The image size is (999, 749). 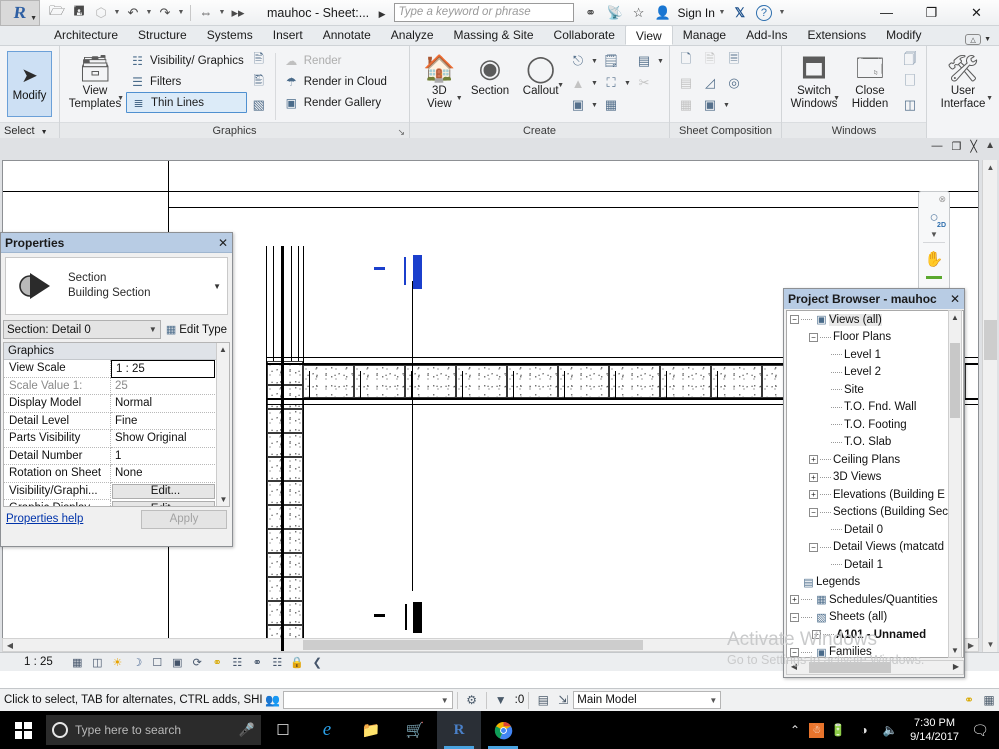 What do you see at coordinates (181, 13) in the screenshot?
I see `redo-chevron-down-icon: ▼` at bounding box center [181, 13].